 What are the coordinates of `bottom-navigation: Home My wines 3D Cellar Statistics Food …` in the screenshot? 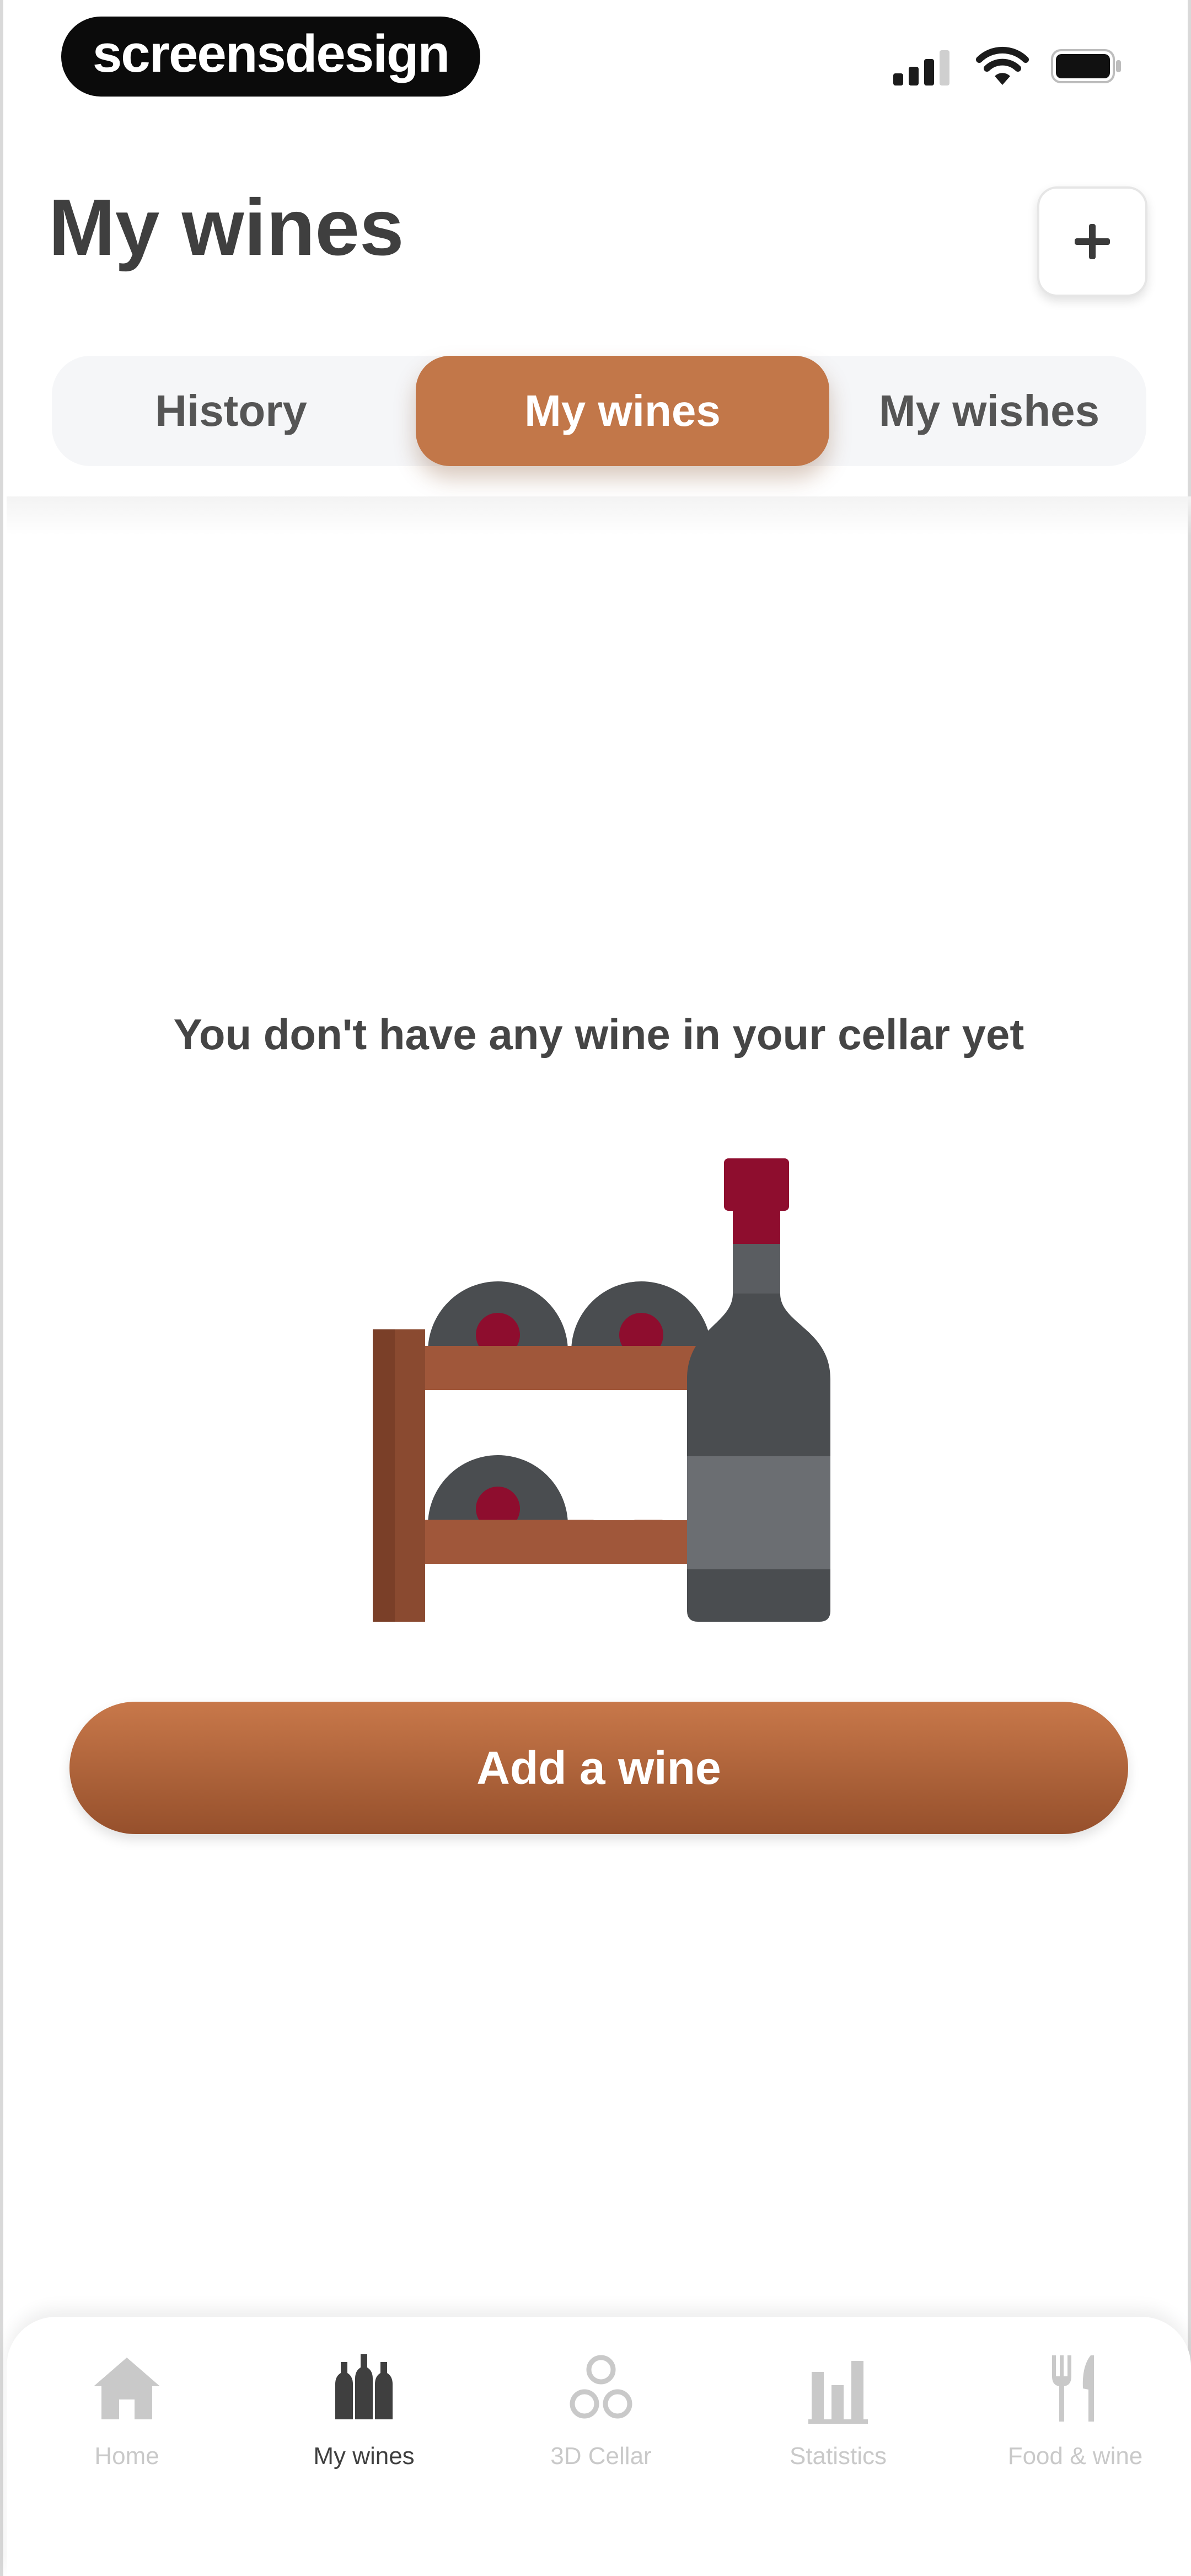 It's located at (599, 2446).